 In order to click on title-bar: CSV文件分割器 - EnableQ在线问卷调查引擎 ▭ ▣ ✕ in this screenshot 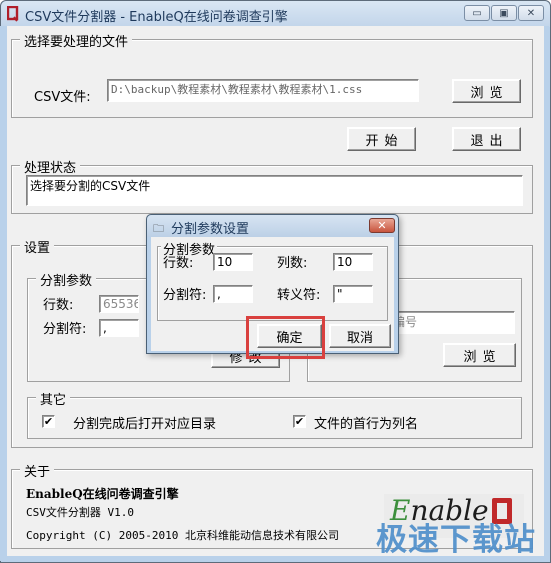, I will do `click(275, 14)`.